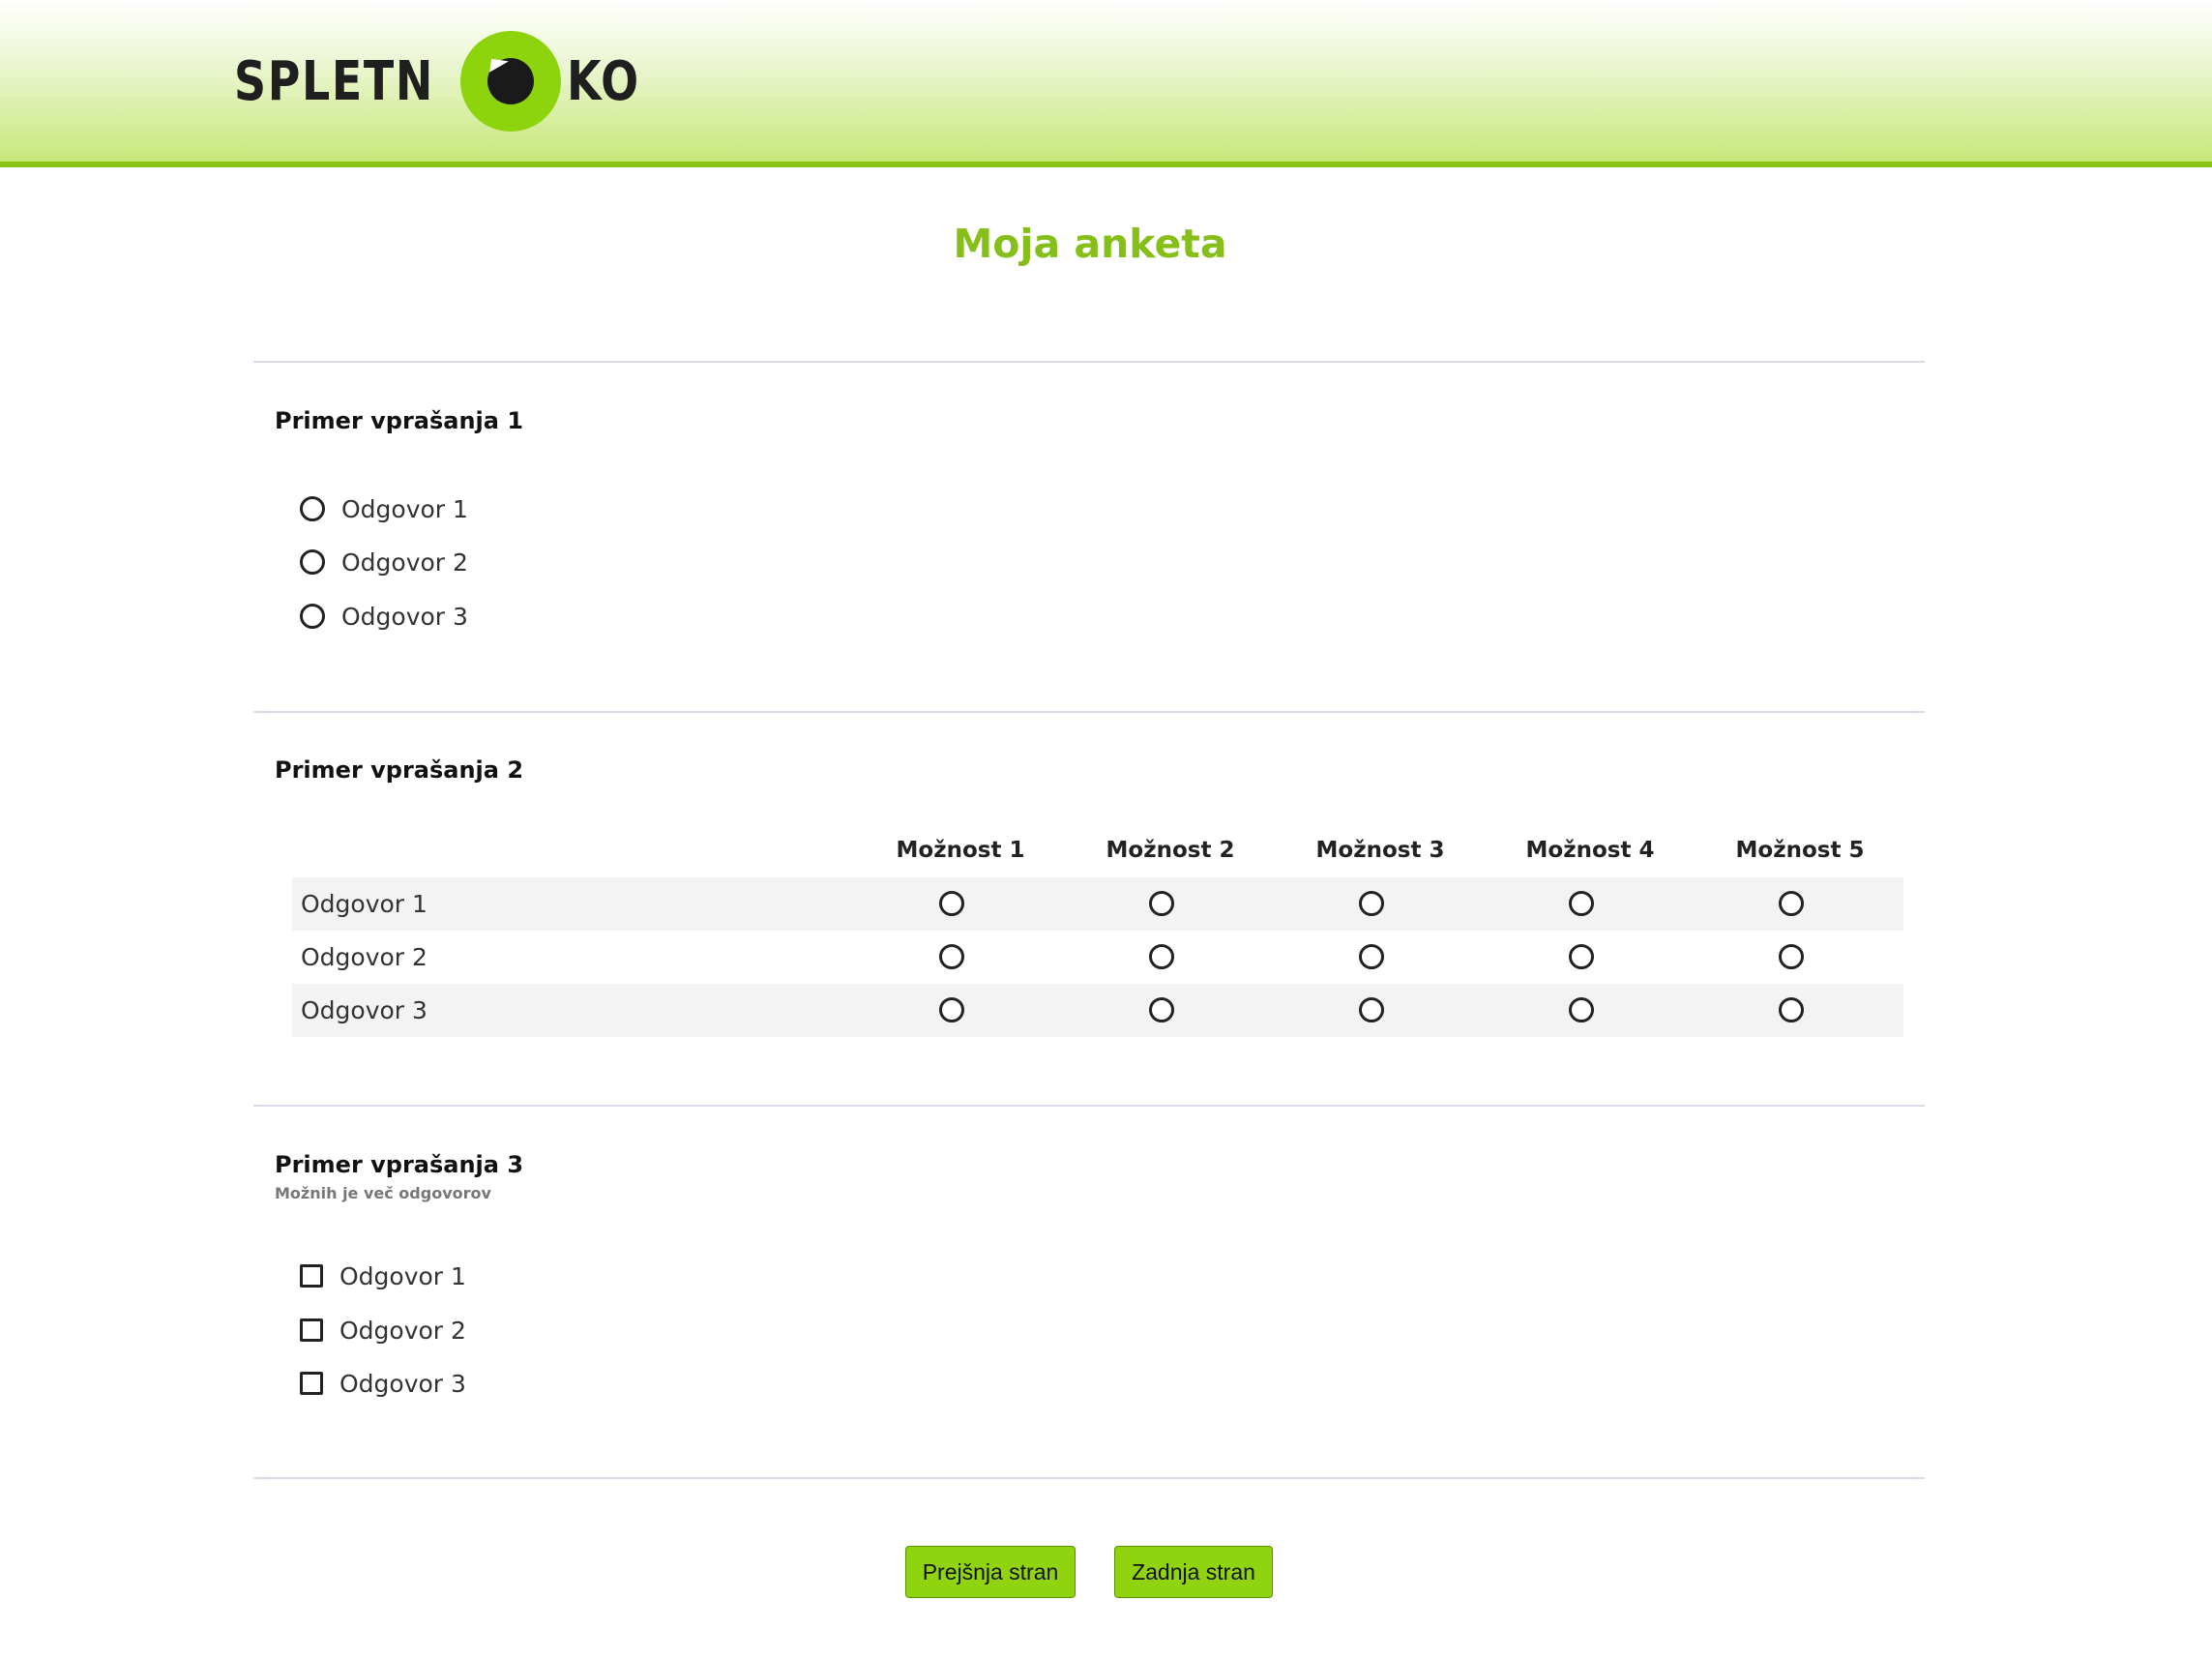  I want to click on question-1-option-3: Odgovor 3, so click(384, 616).